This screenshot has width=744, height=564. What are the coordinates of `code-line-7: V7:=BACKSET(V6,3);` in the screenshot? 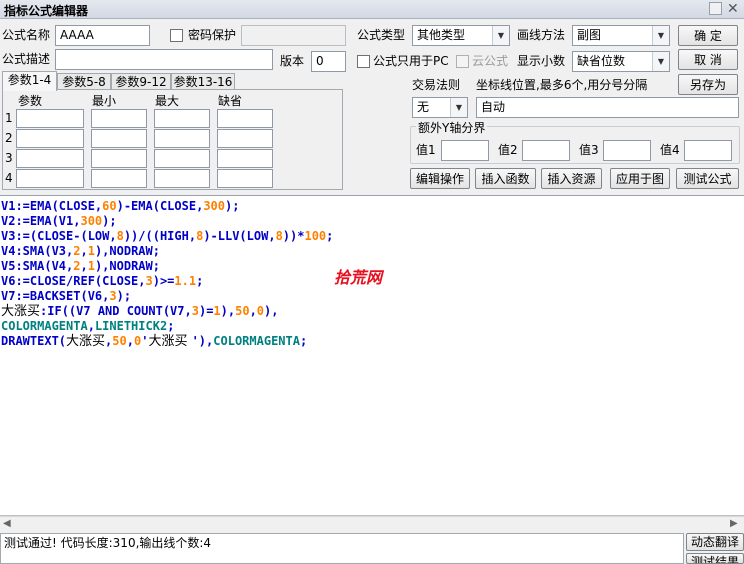 It's located at (66, 296).